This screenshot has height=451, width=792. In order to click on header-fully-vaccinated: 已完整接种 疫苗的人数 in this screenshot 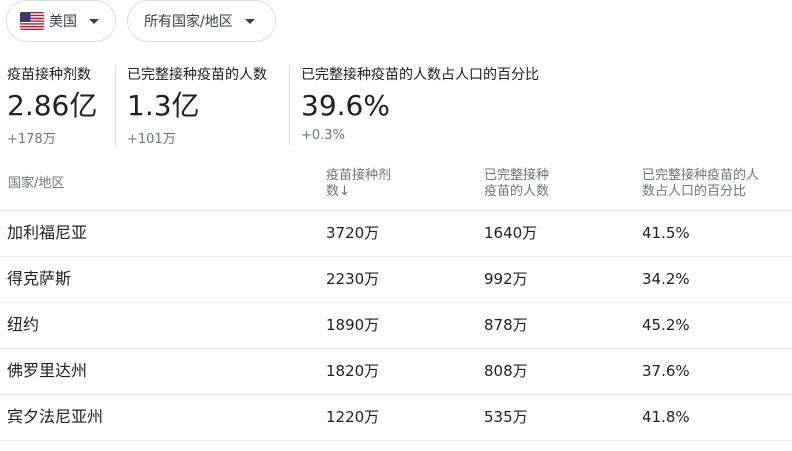, I will do `click(516, 184)`.